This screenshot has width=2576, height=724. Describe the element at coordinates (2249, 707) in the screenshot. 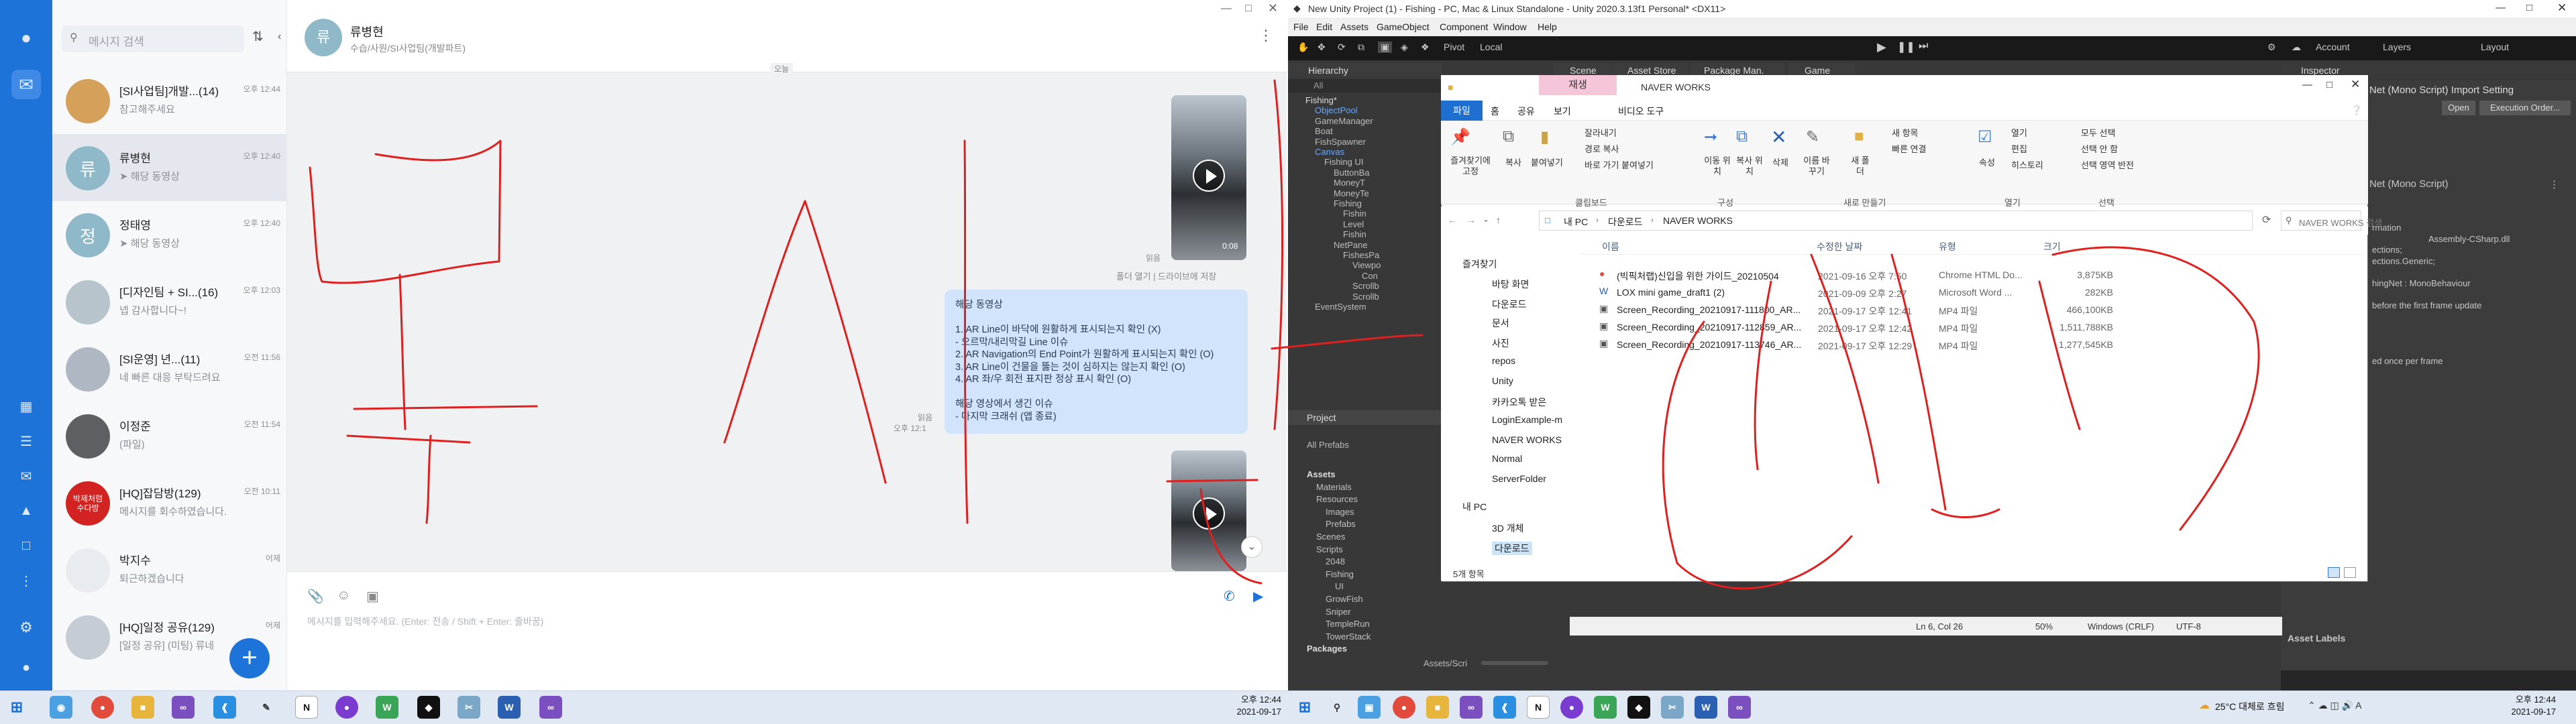

I see `weather-text: 25°C 대체로 흐림` at that location.